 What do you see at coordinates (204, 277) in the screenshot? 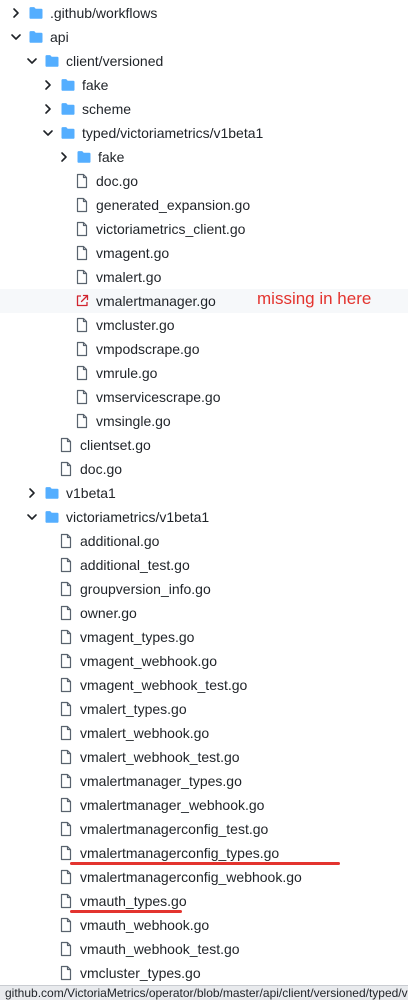
I see `tree-file-item: vmalert.go` at bounding box center [204, 277].